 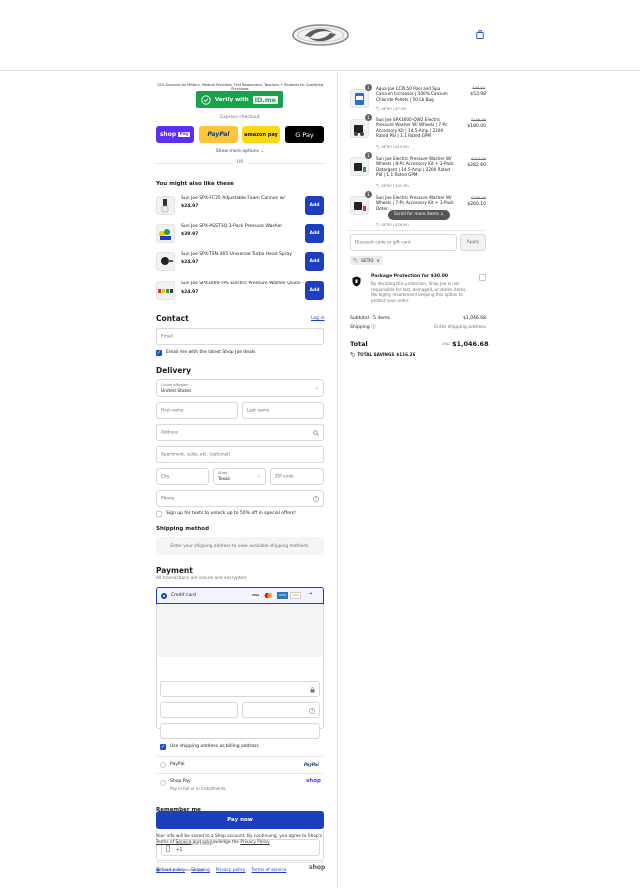 What do you see at coordinates (239, 99) in the screenshot?
I see `idme-verify-button: Verify with ID.me` at bounding box center [239, 99].